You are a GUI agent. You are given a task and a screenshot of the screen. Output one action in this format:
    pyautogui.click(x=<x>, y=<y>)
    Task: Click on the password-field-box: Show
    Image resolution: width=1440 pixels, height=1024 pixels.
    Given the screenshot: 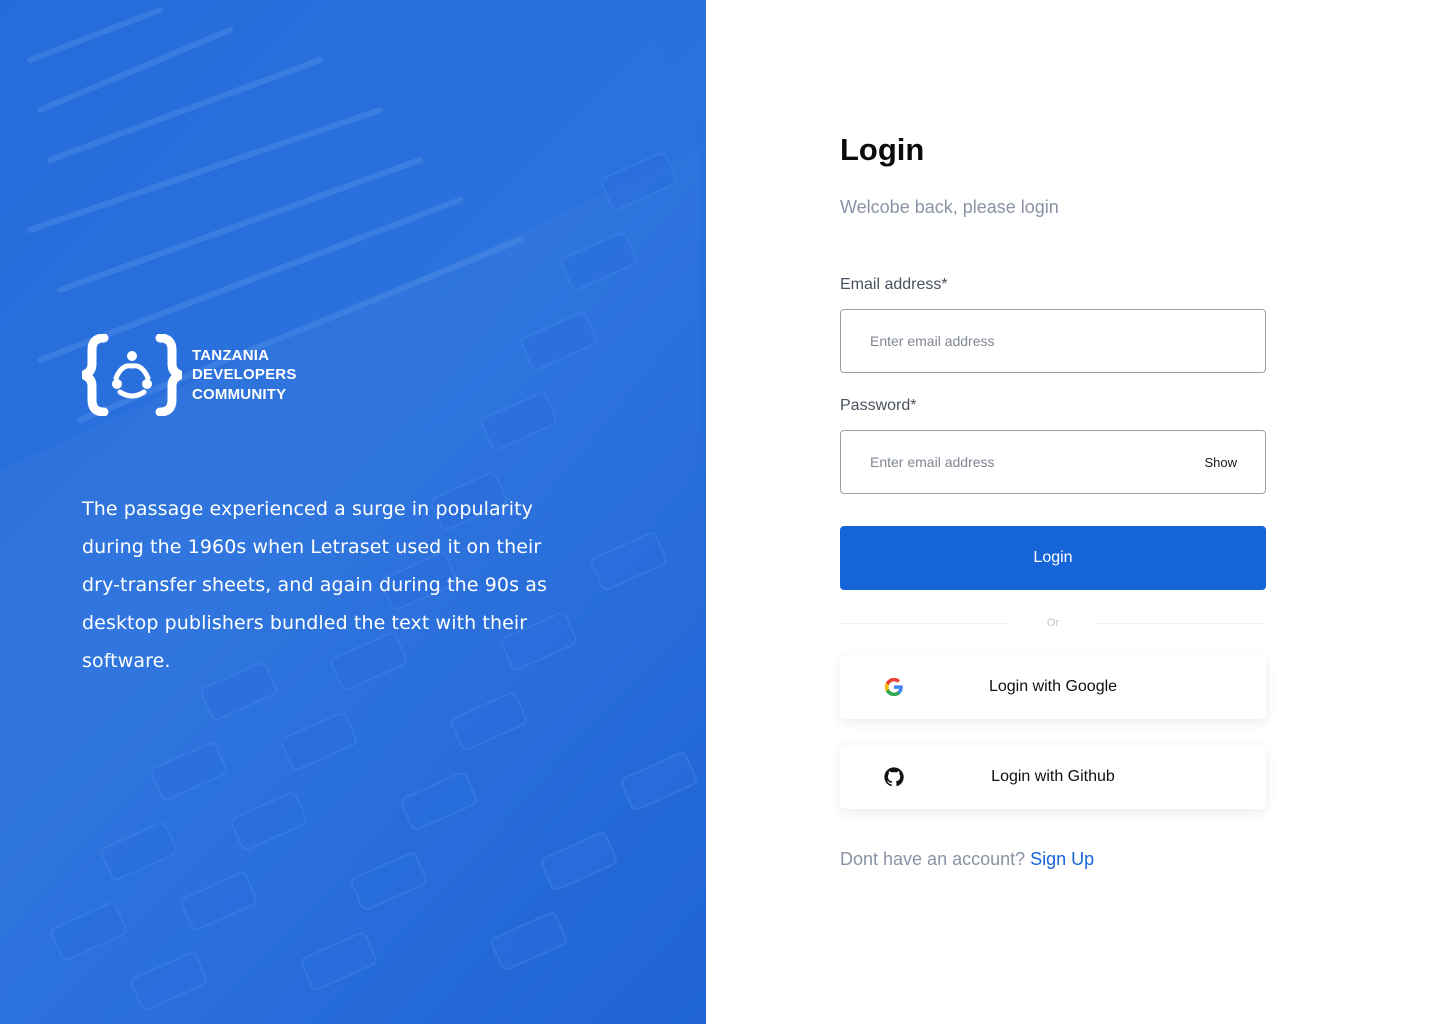 What is the action you would take?
    pyautogui.click(x=1053, y=462)
    